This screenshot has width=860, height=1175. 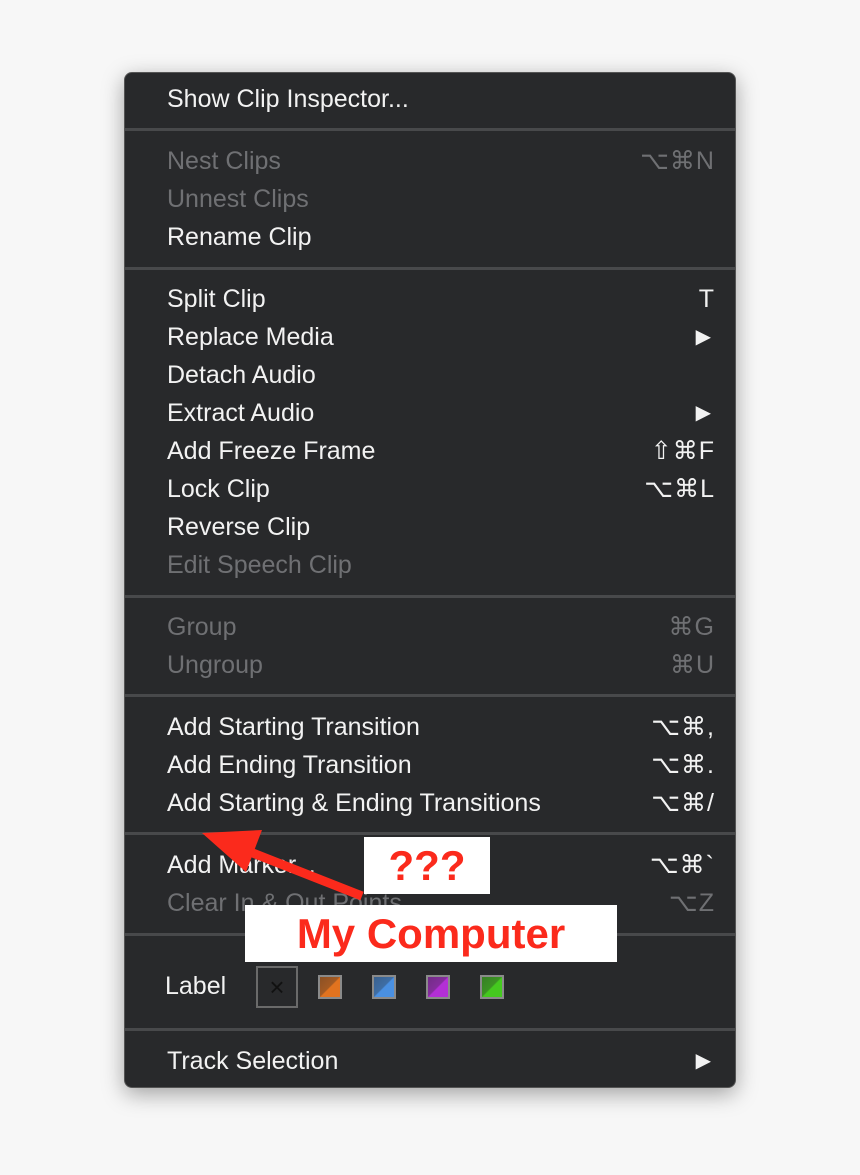 What do you see at coordinates (427, 865) in the screenshot?
I see `question-annotation: ???` at bounding box center [427, 865].